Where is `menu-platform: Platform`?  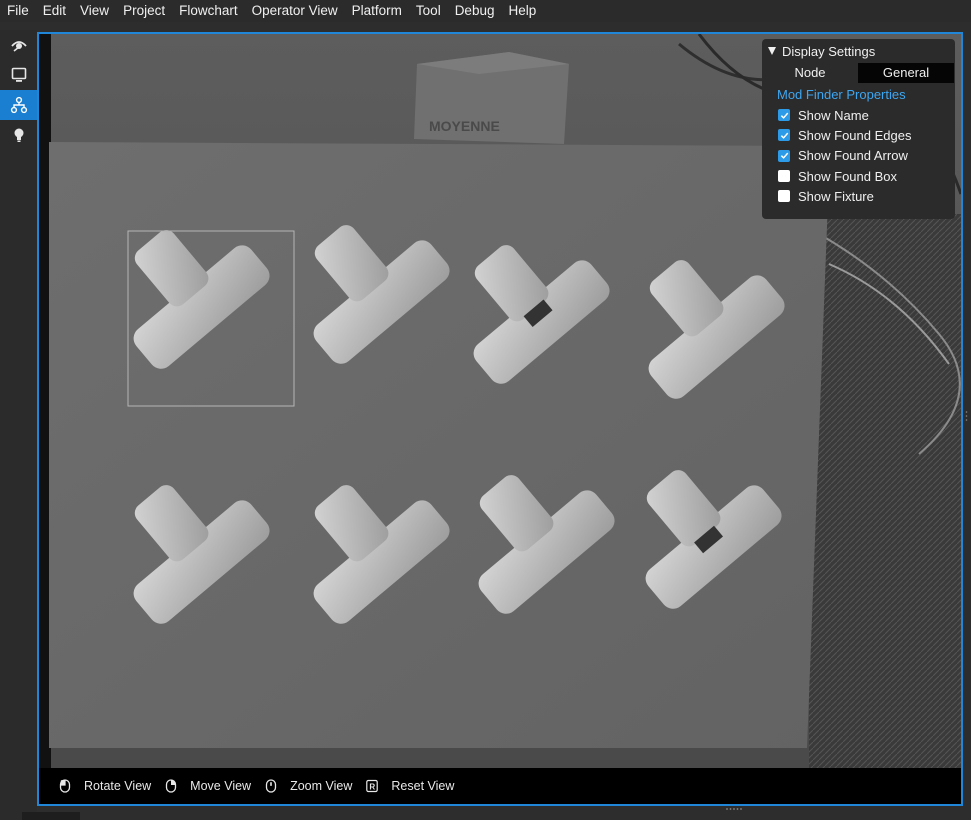
menu-platform: Platform is located at coordinates (377, 11).